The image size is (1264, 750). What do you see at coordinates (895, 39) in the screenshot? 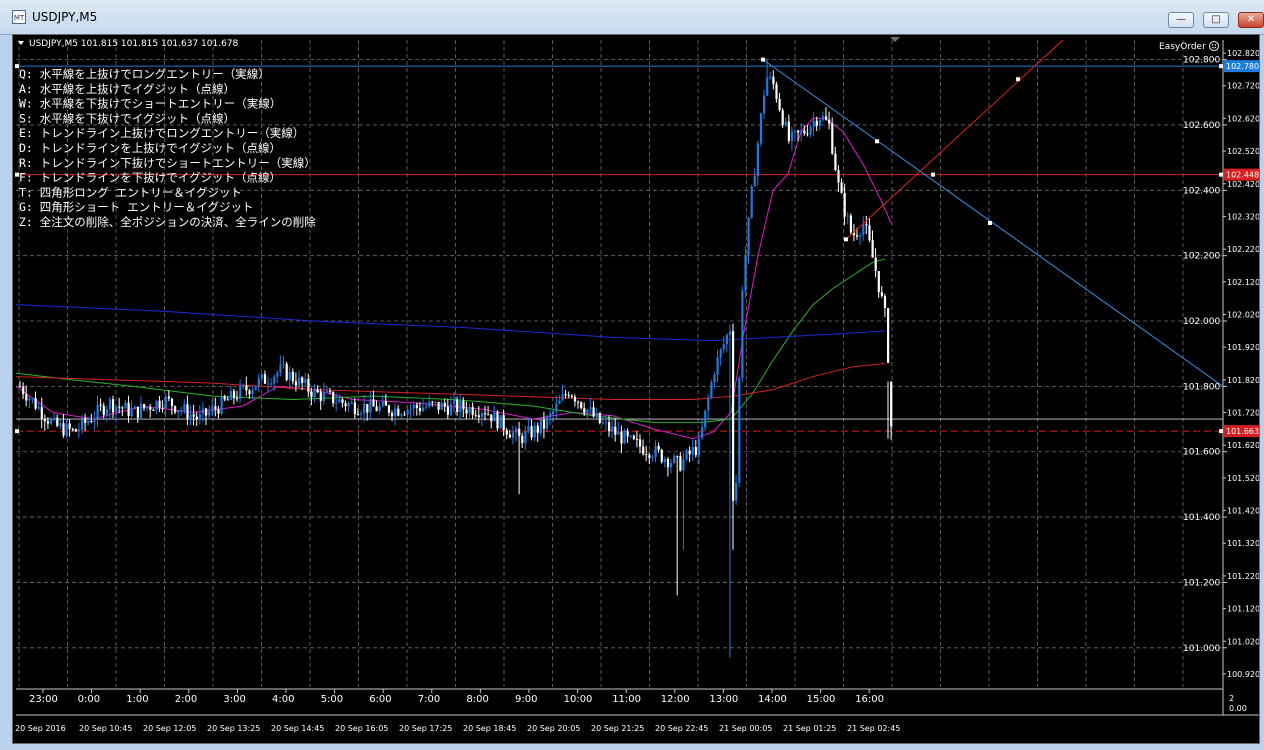
I see `chart-shift-marker` at bounding box center [895, 39].